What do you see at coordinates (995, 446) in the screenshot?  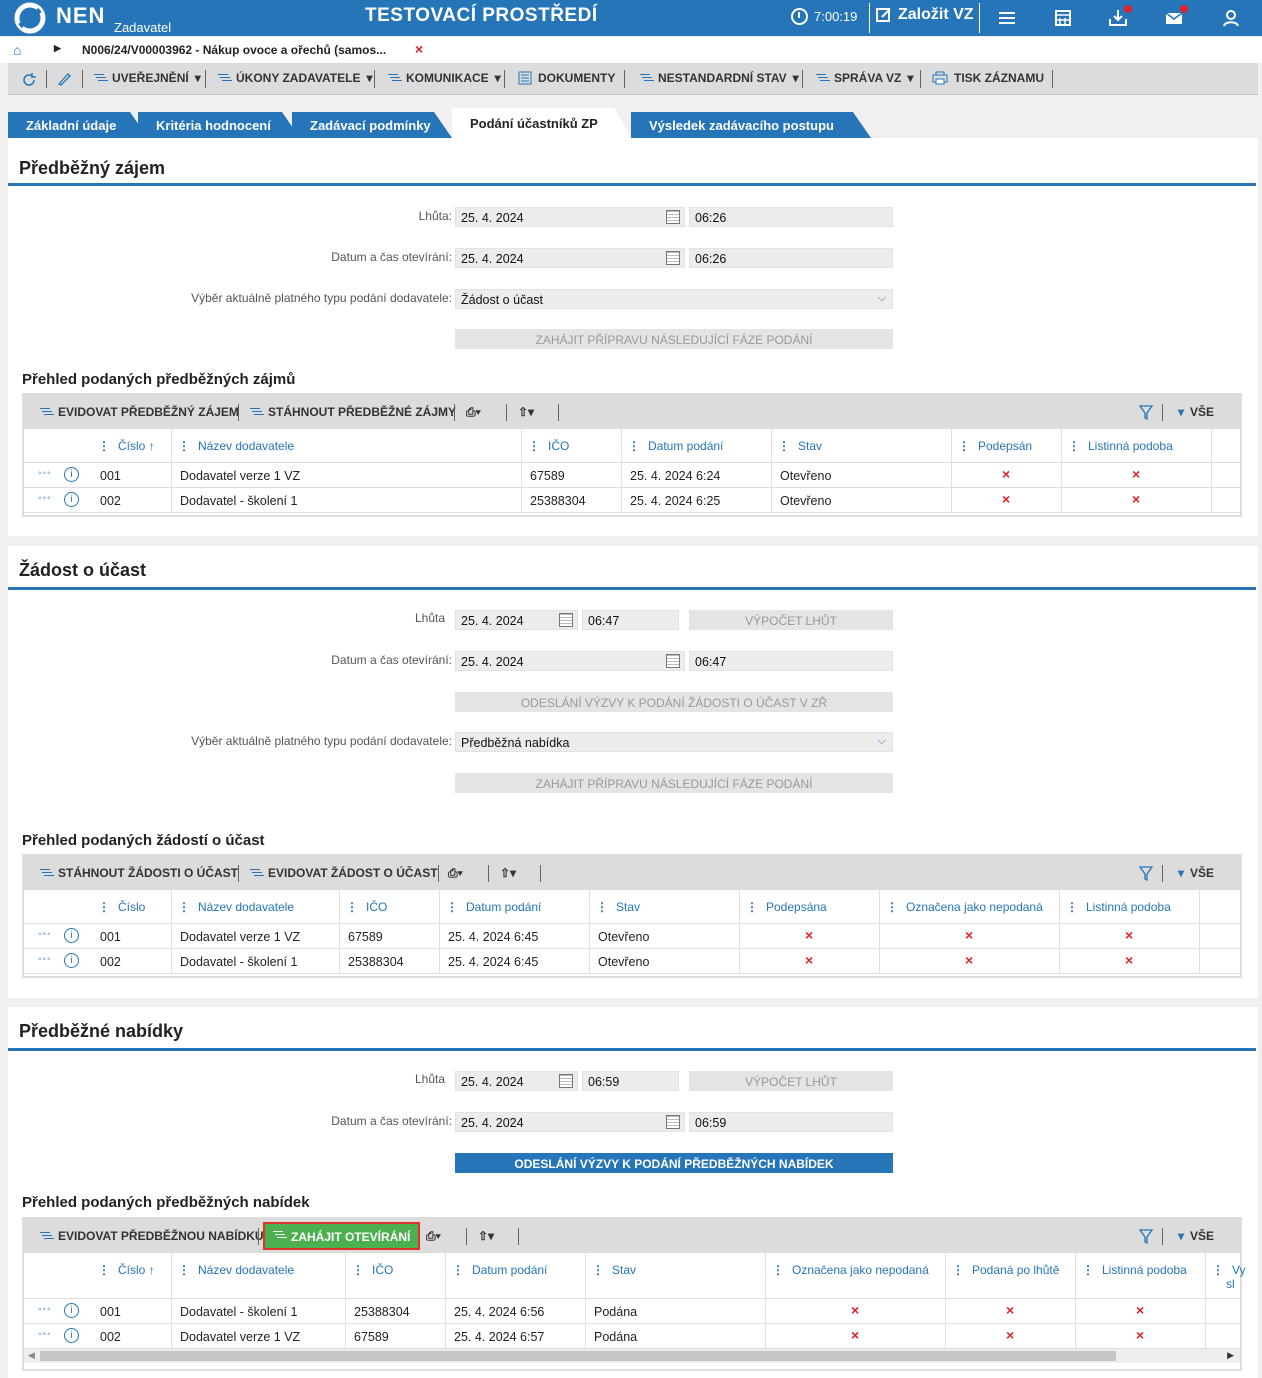 I see `col-header-signed: ⋮ Podepsán` at bounding box center [995, 446].